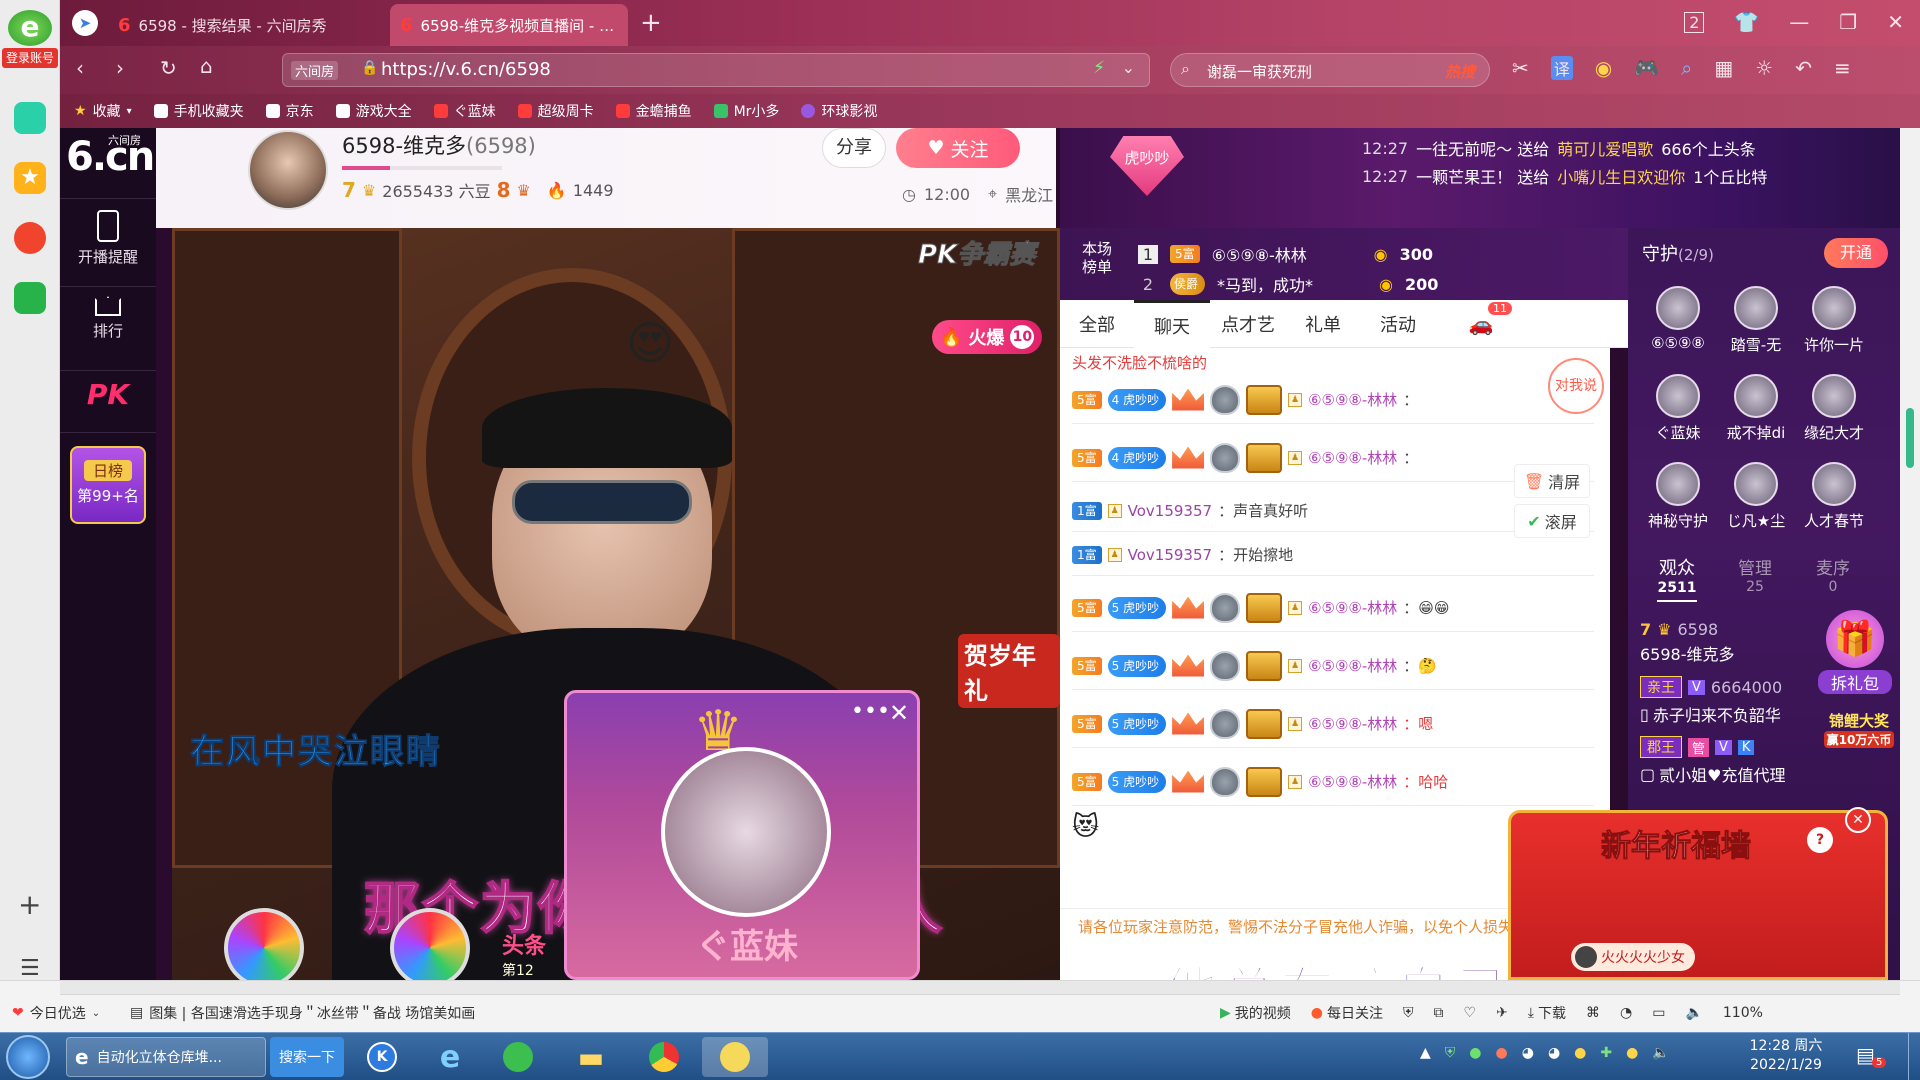  I want to click on forward-icon: ›, so click(120, 68).